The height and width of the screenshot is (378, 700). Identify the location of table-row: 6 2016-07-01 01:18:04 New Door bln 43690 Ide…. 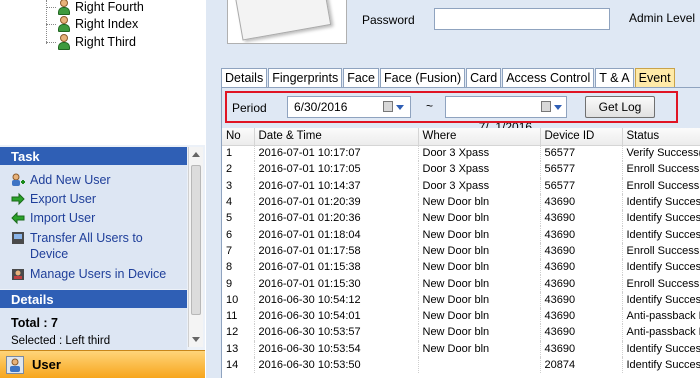
(461, 234).